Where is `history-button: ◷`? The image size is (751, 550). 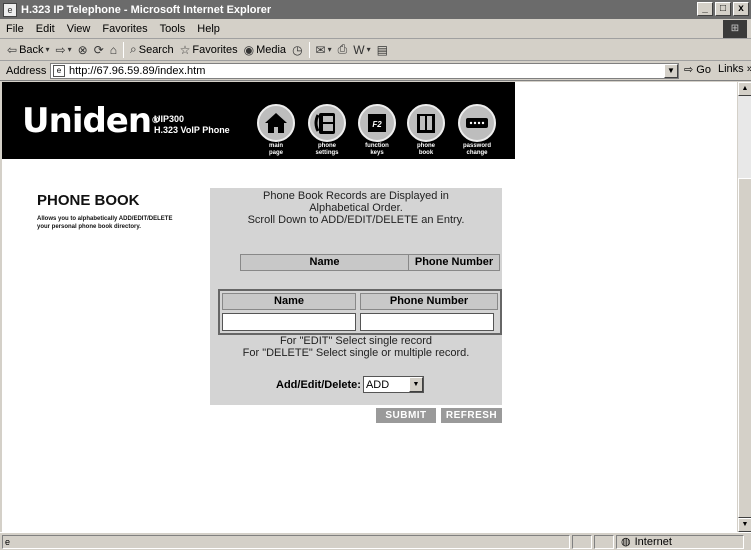 history-button: ◷ is located at coordinates (297, 50).